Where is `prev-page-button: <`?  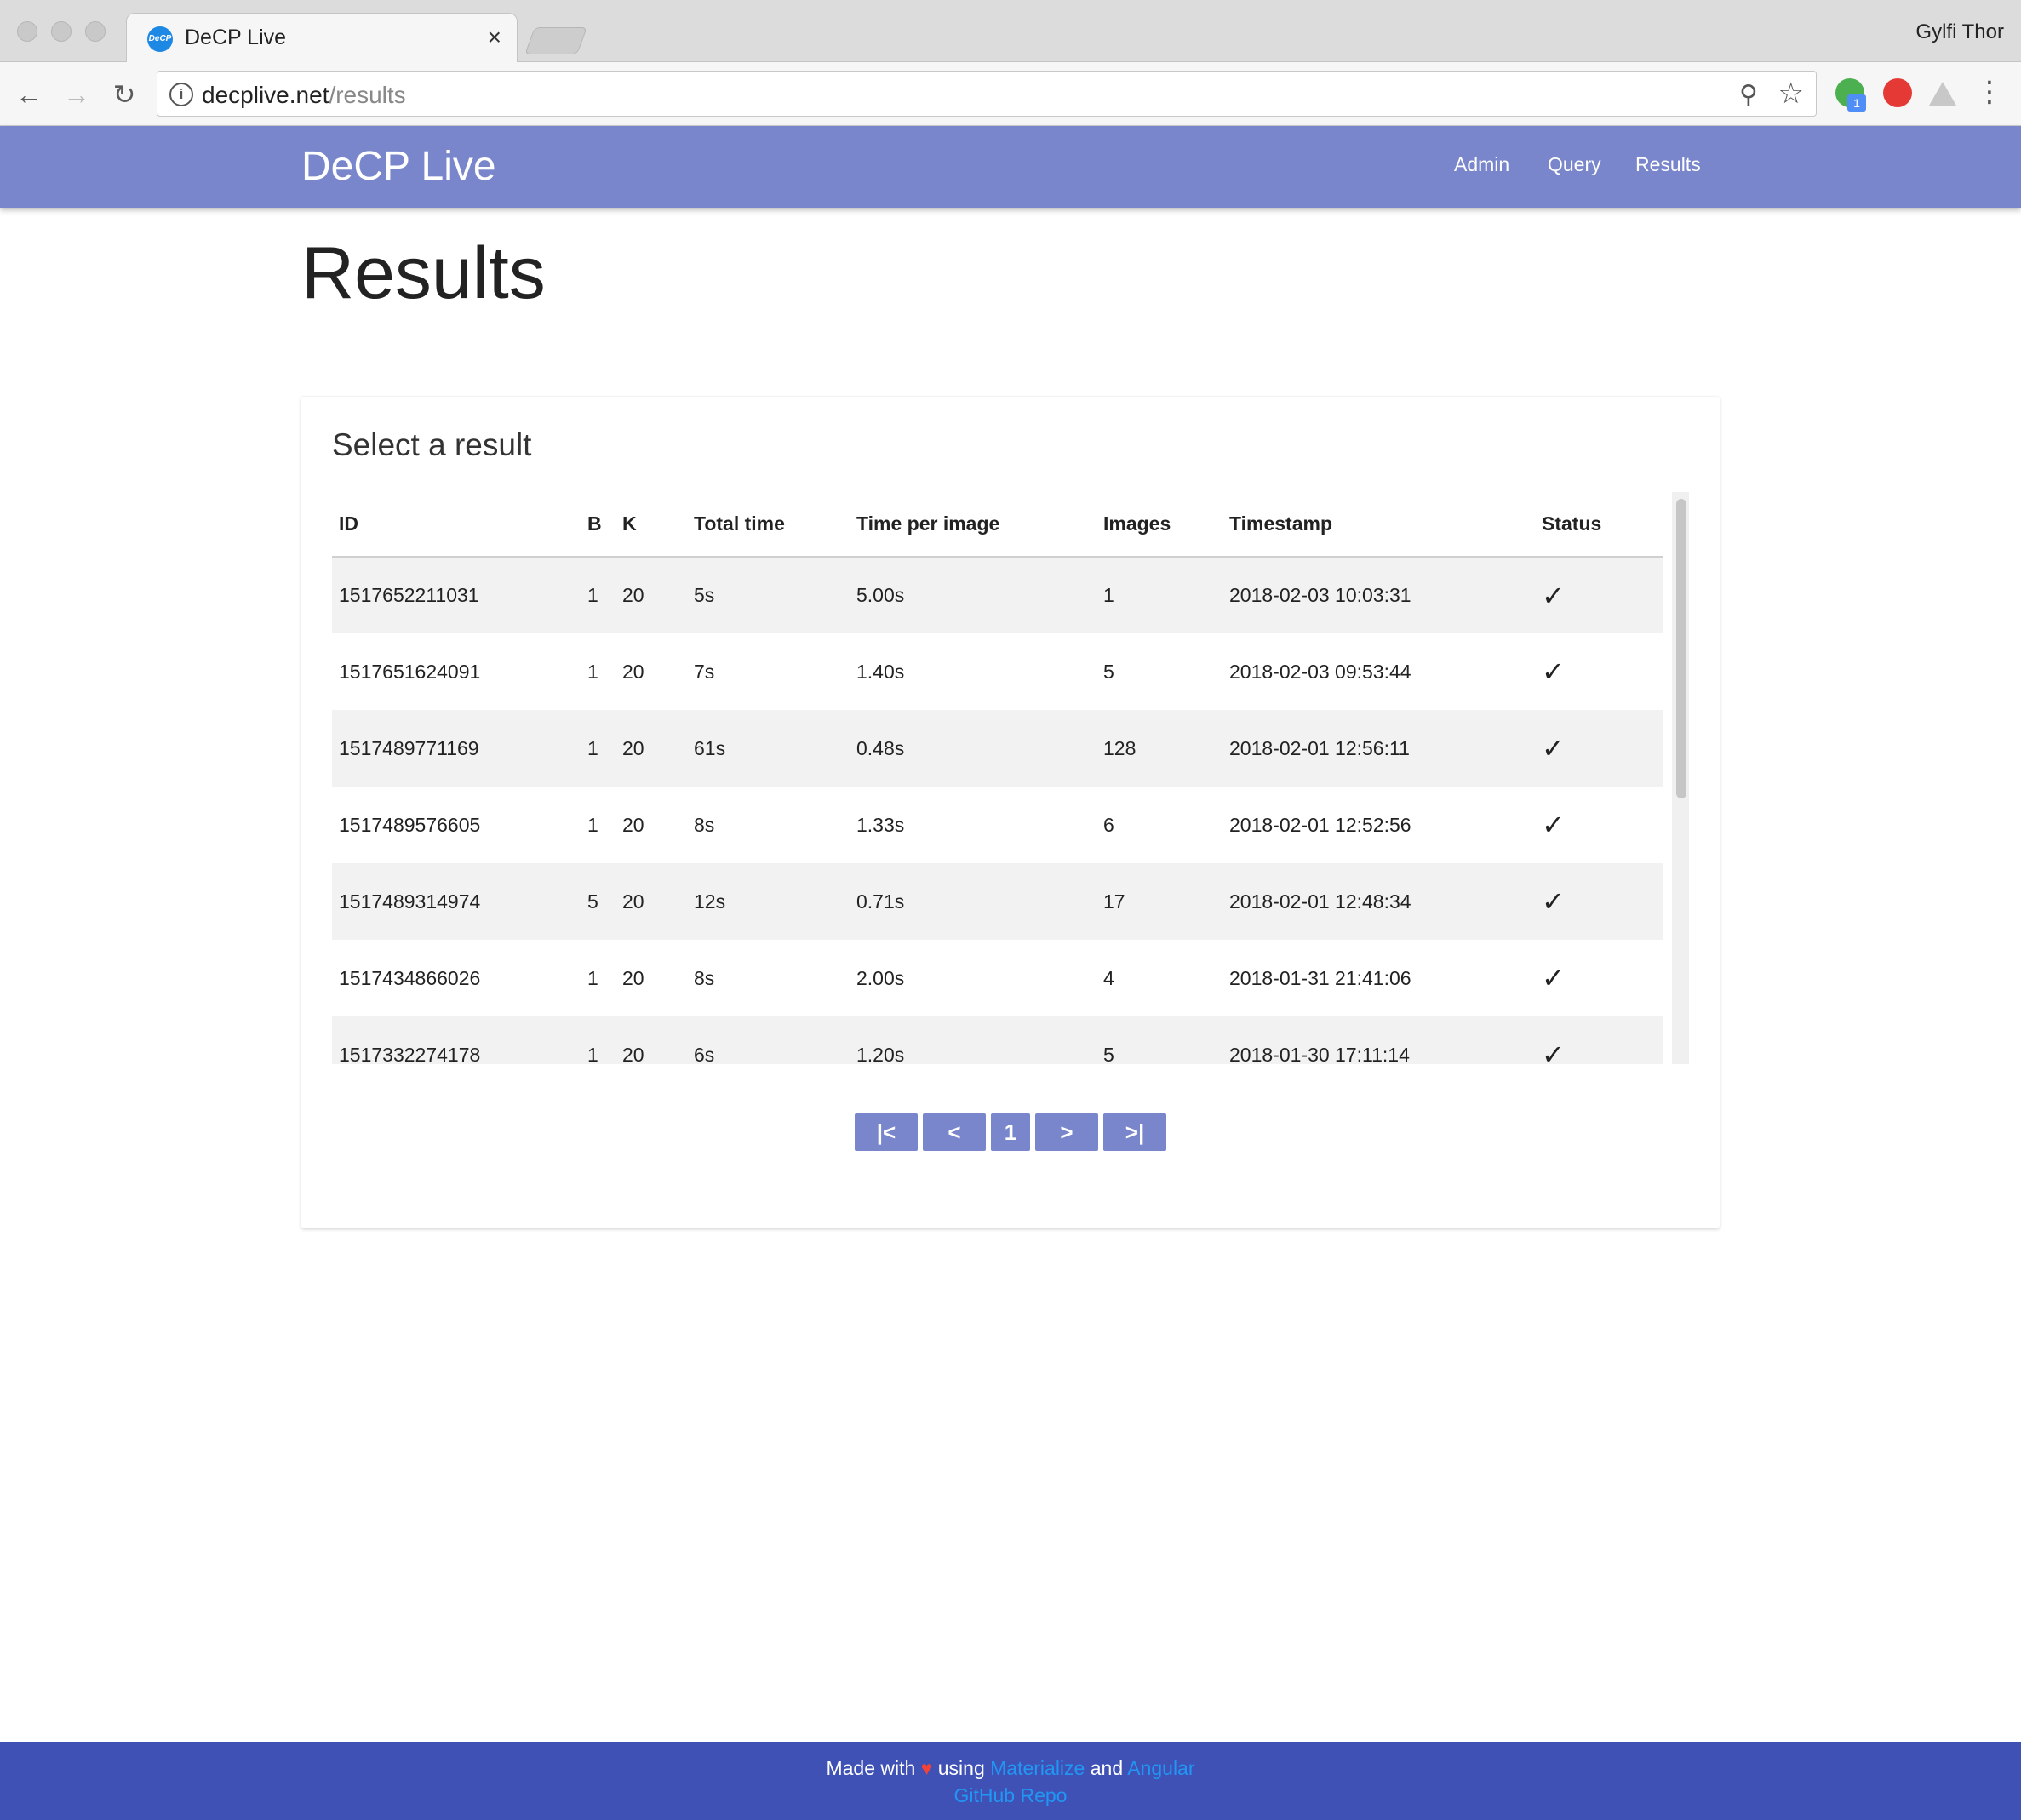
prev-page-button: < is located at coordinates (954, 1132).